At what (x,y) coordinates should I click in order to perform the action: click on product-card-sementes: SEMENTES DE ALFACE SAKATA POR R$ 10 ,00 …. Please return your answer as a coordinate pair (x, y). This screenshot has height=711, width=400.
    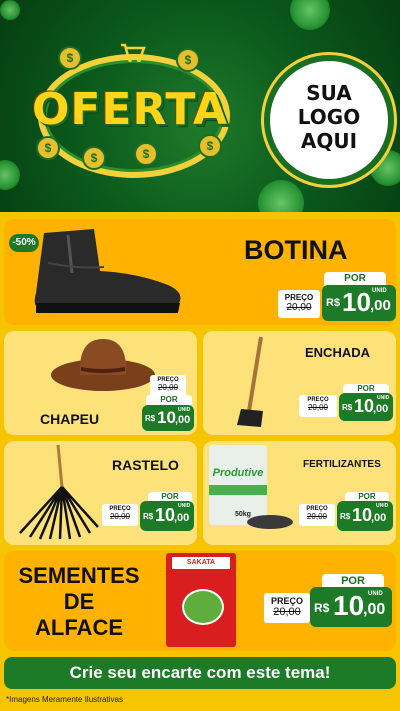
    Looking at the image, I should click on (200, 601).